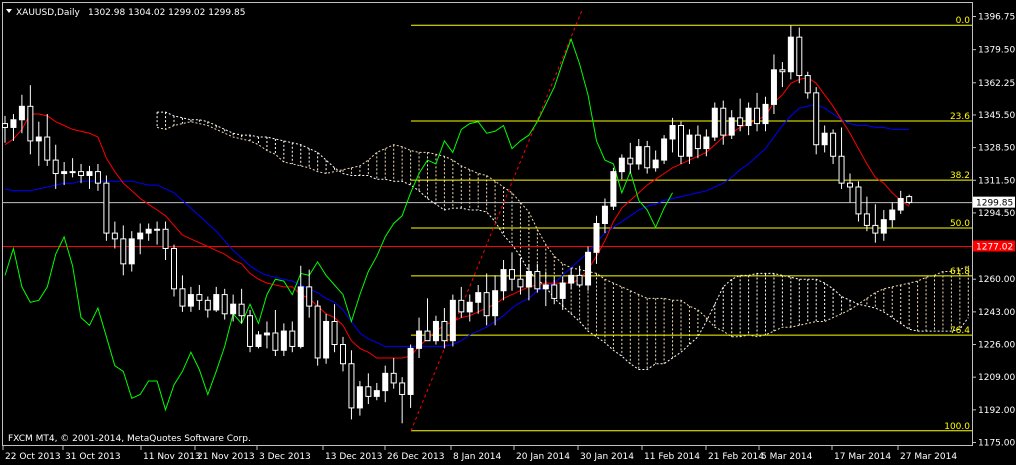 The width and height of the screenshot is (1016, 465). I want to click on time-tick-label: 26 Dec 2013, so click(416, 457).